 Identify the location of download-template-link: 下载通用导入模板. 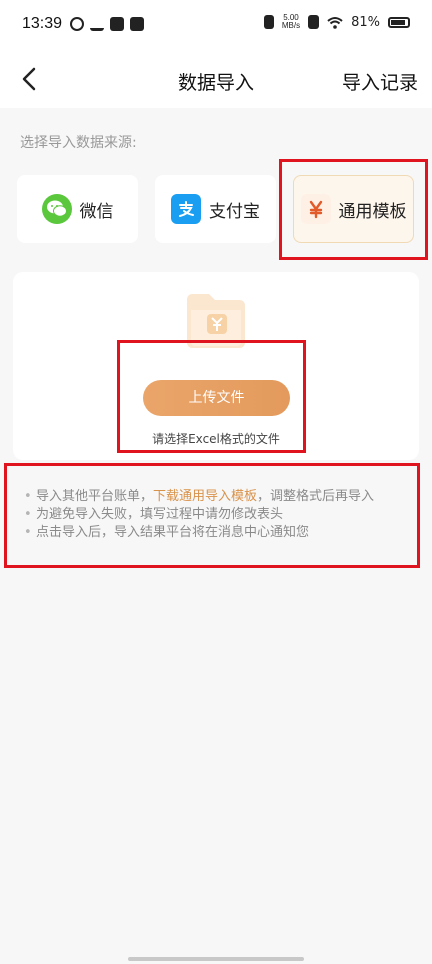
(205, 497).